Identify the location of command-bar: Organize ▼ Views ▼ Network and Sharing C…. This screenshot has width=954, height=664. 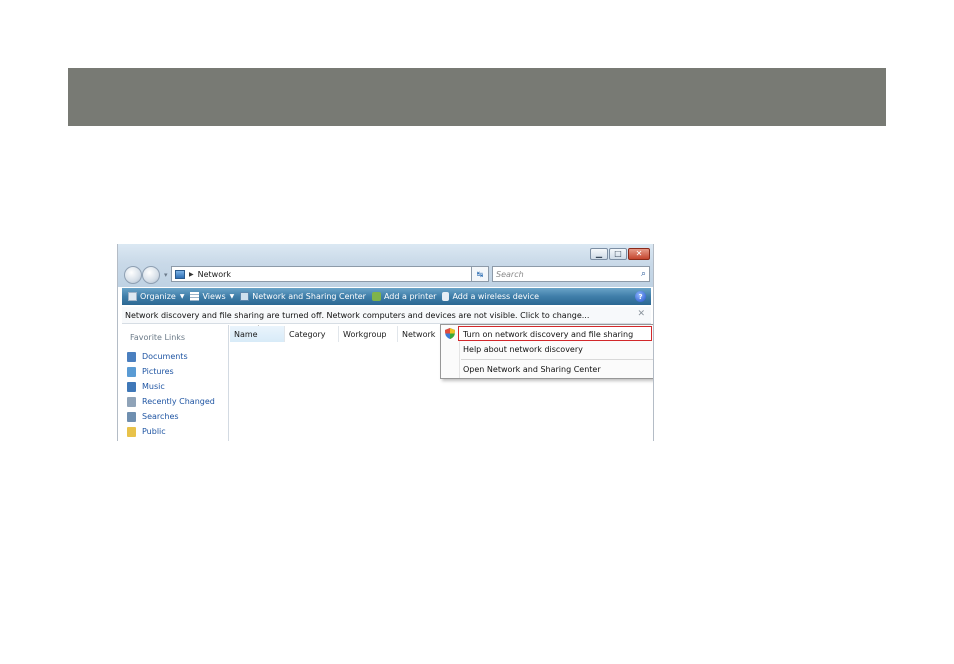
(386, 296).